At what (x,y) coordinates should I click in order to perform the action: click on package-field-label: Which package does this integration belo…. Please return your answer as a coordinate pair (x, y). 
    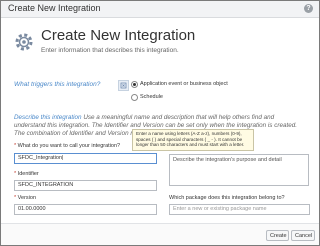
    Looking at the image, I should click on (227, 198).